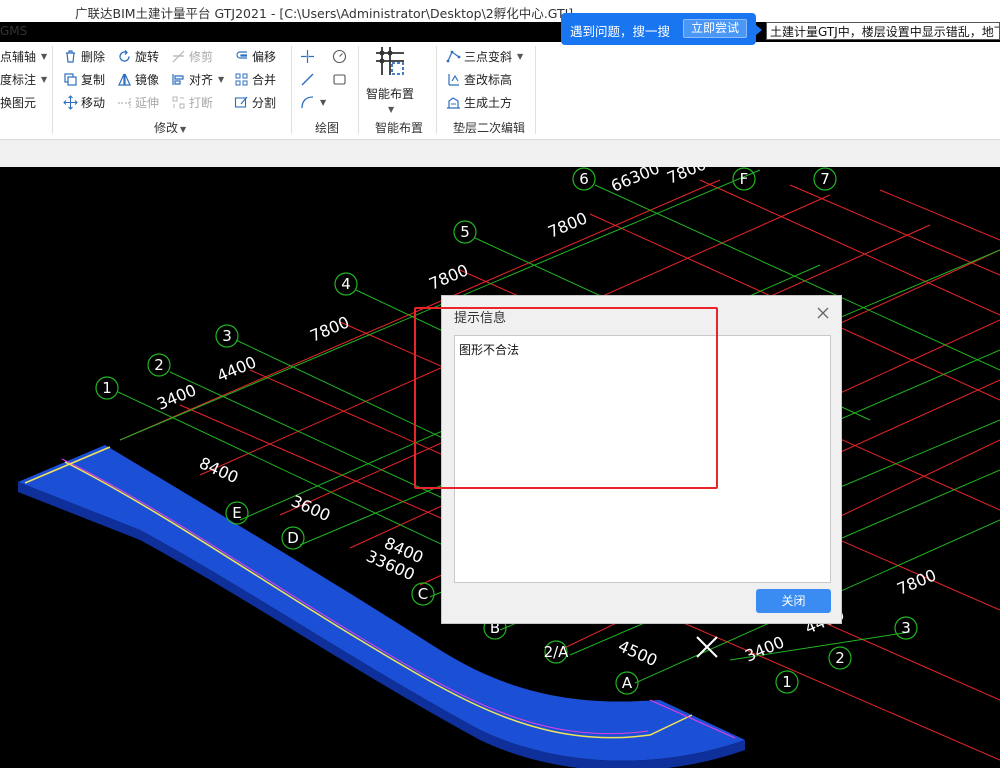  Describe the element at coordinates (390, 109) in the screenshot. I see `smart-layout-dropdown: ▼` at that location.